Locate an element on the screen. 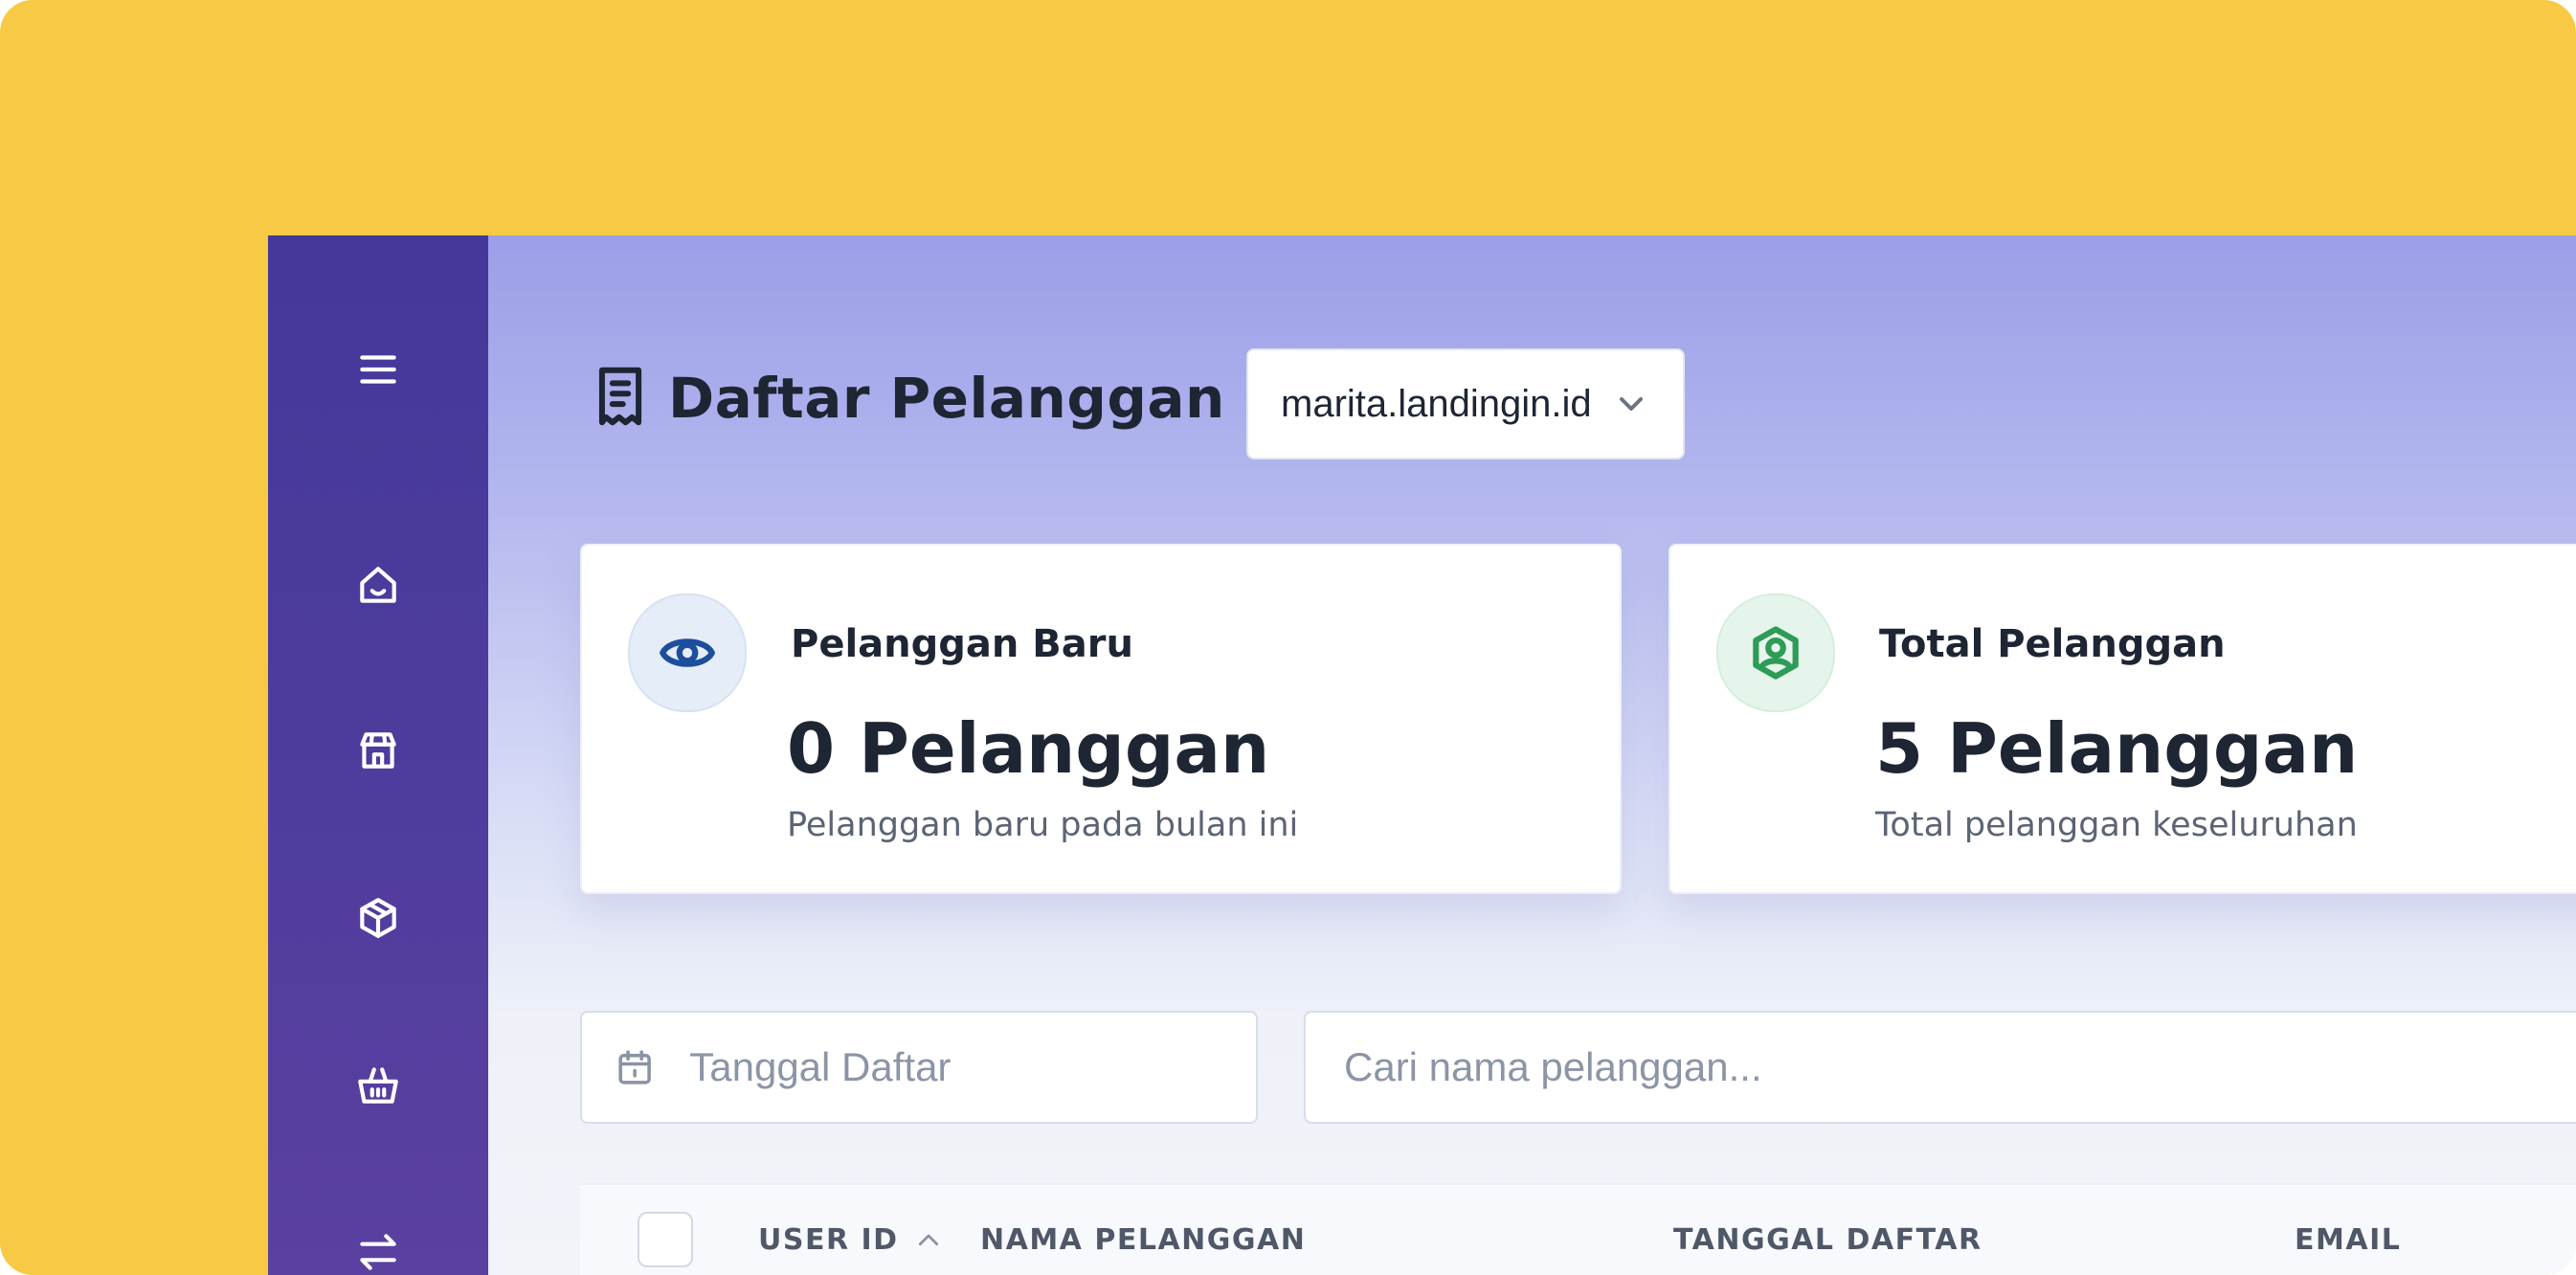 The width and height of the screenshot is (2576, 1275). select-all-checkbox is located at coordinates (665, 1239).